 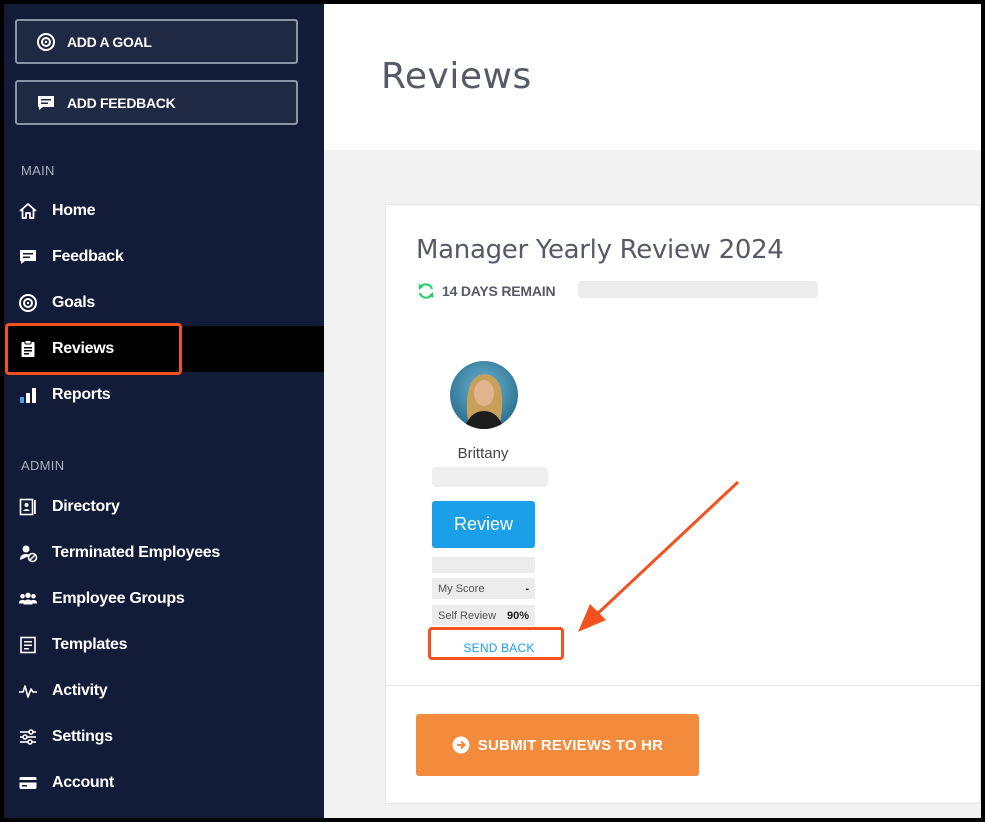 I want to click on terminated-user-icon, so click(x=28, y=553).